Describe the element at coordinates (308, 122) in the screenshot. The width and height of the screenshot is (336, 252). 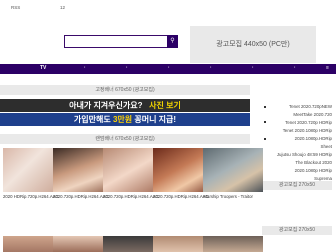
I see `sidebar-item: Tenet 2020.720p HDRip` at that location.